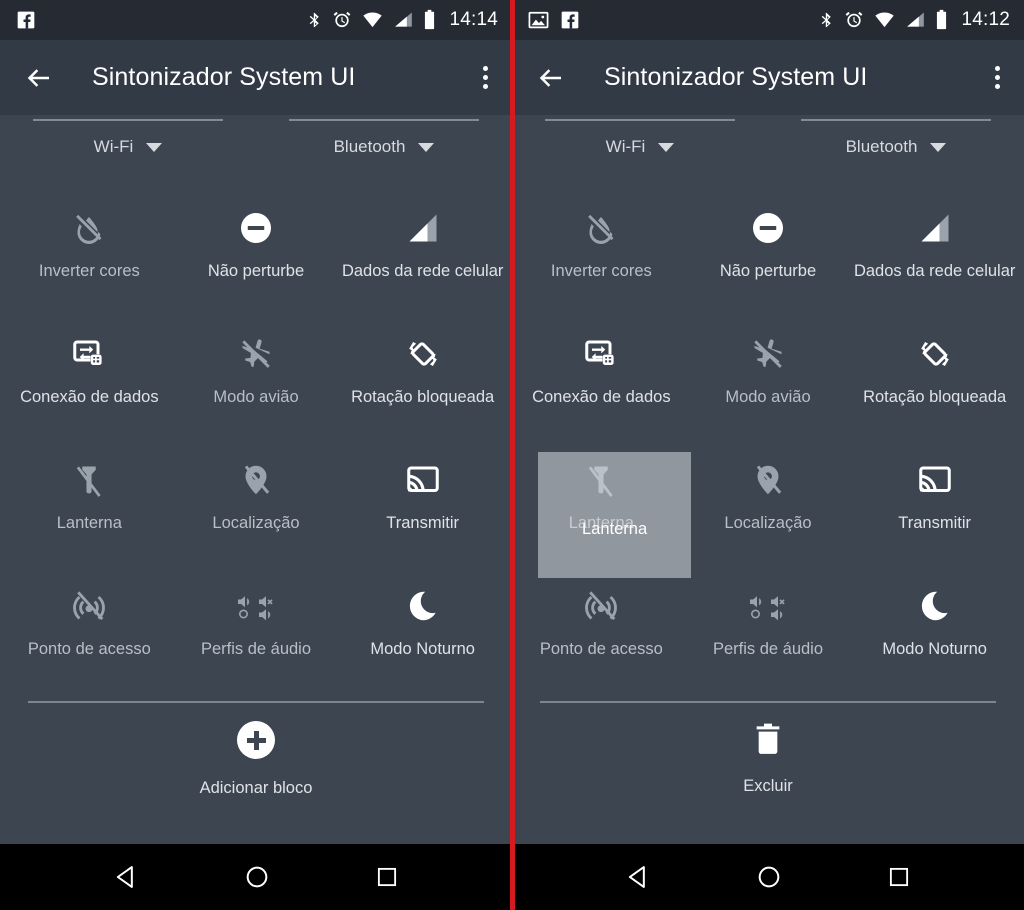  What do you see at coordinates (423, 354) in the screenshot?
I see `rotation-lock-icon` at bounding box center [423, 354].